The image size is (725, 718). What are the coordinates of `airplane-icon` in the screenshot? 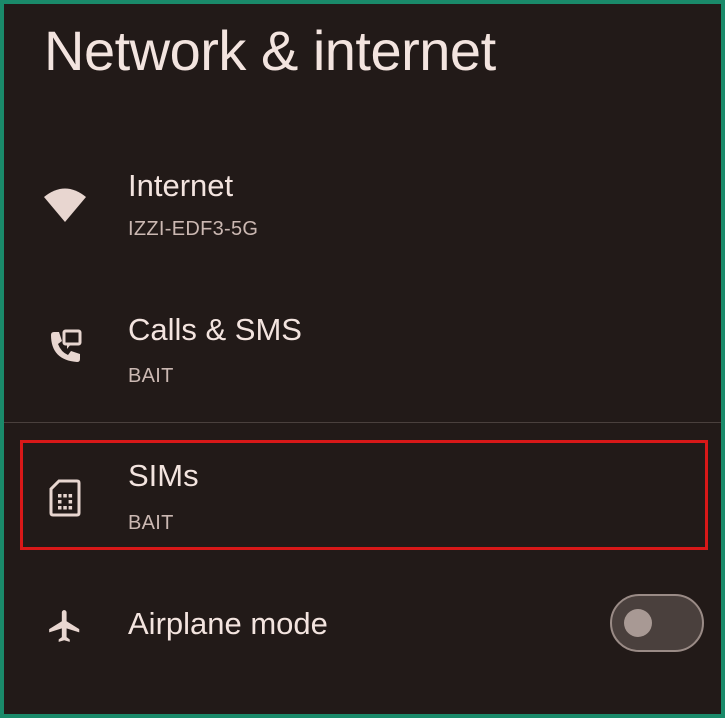 It's located at (65, 626).